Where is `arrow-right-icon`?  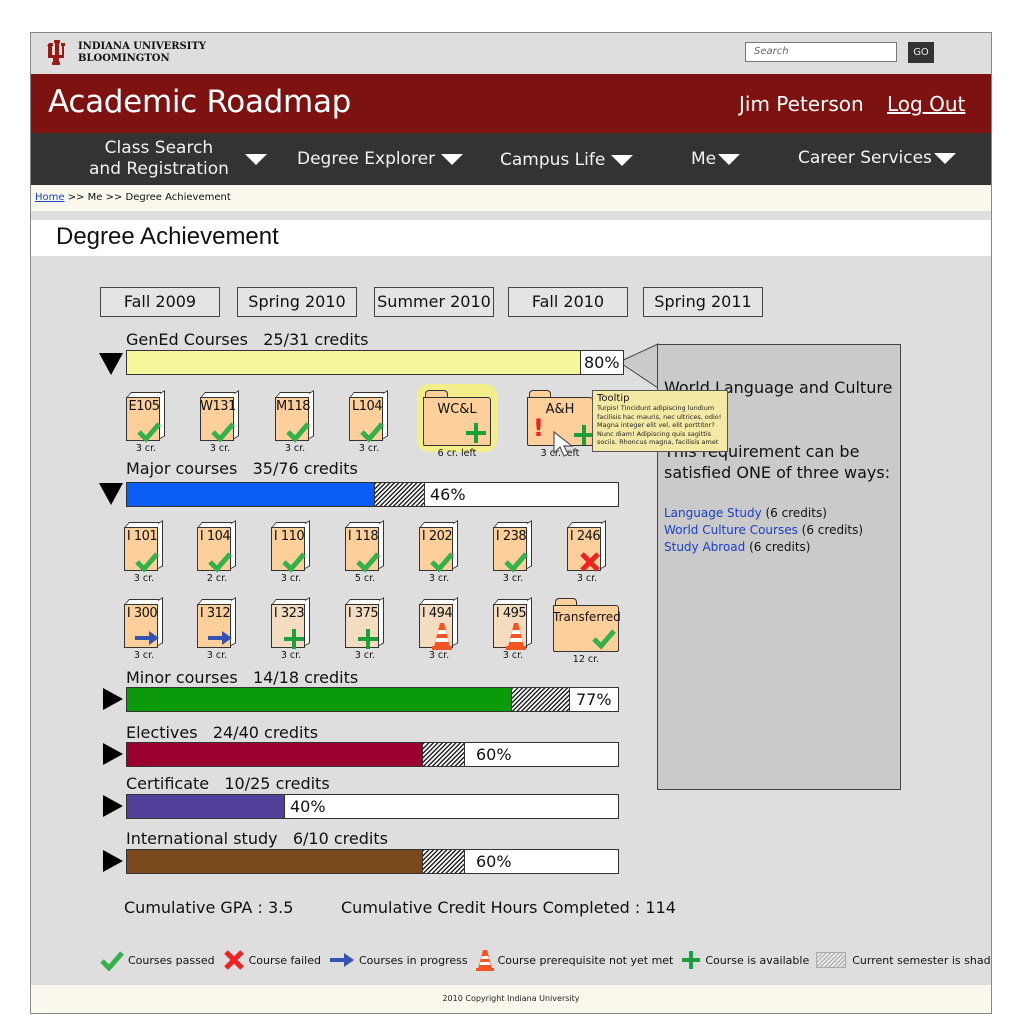 arrow-right-icon is located at coordinates (220, 638).